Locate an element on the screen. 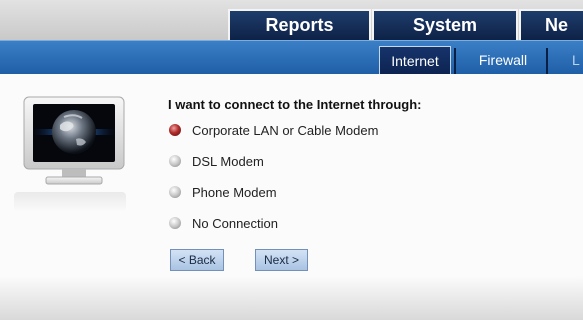 The image size is (583, 320). option-label: No Connection is located at coordinates (235, 223).